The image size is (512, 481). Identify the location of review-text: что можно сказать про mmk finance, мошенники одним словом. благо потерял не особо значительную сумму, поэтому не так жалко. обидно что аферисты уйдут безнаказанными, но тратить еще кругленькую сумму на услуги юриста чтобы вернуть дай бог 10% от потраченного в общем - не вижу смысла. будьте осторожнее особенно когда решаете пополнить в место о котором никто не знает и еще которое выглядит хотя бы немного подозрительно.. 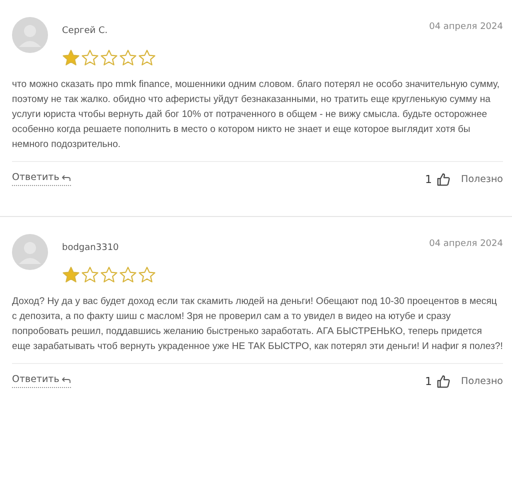
(256, 115).